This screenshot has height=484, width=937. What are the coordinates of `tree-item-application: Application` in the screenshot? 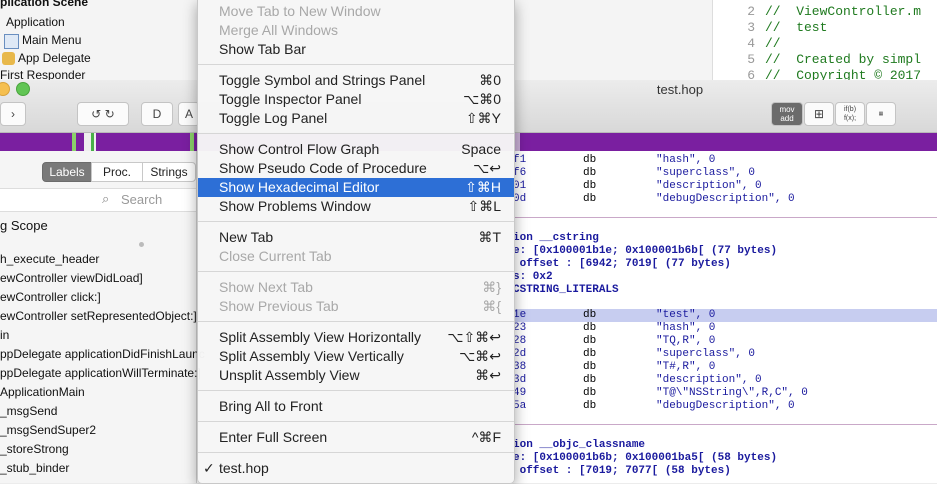 It's located at (35, 22).